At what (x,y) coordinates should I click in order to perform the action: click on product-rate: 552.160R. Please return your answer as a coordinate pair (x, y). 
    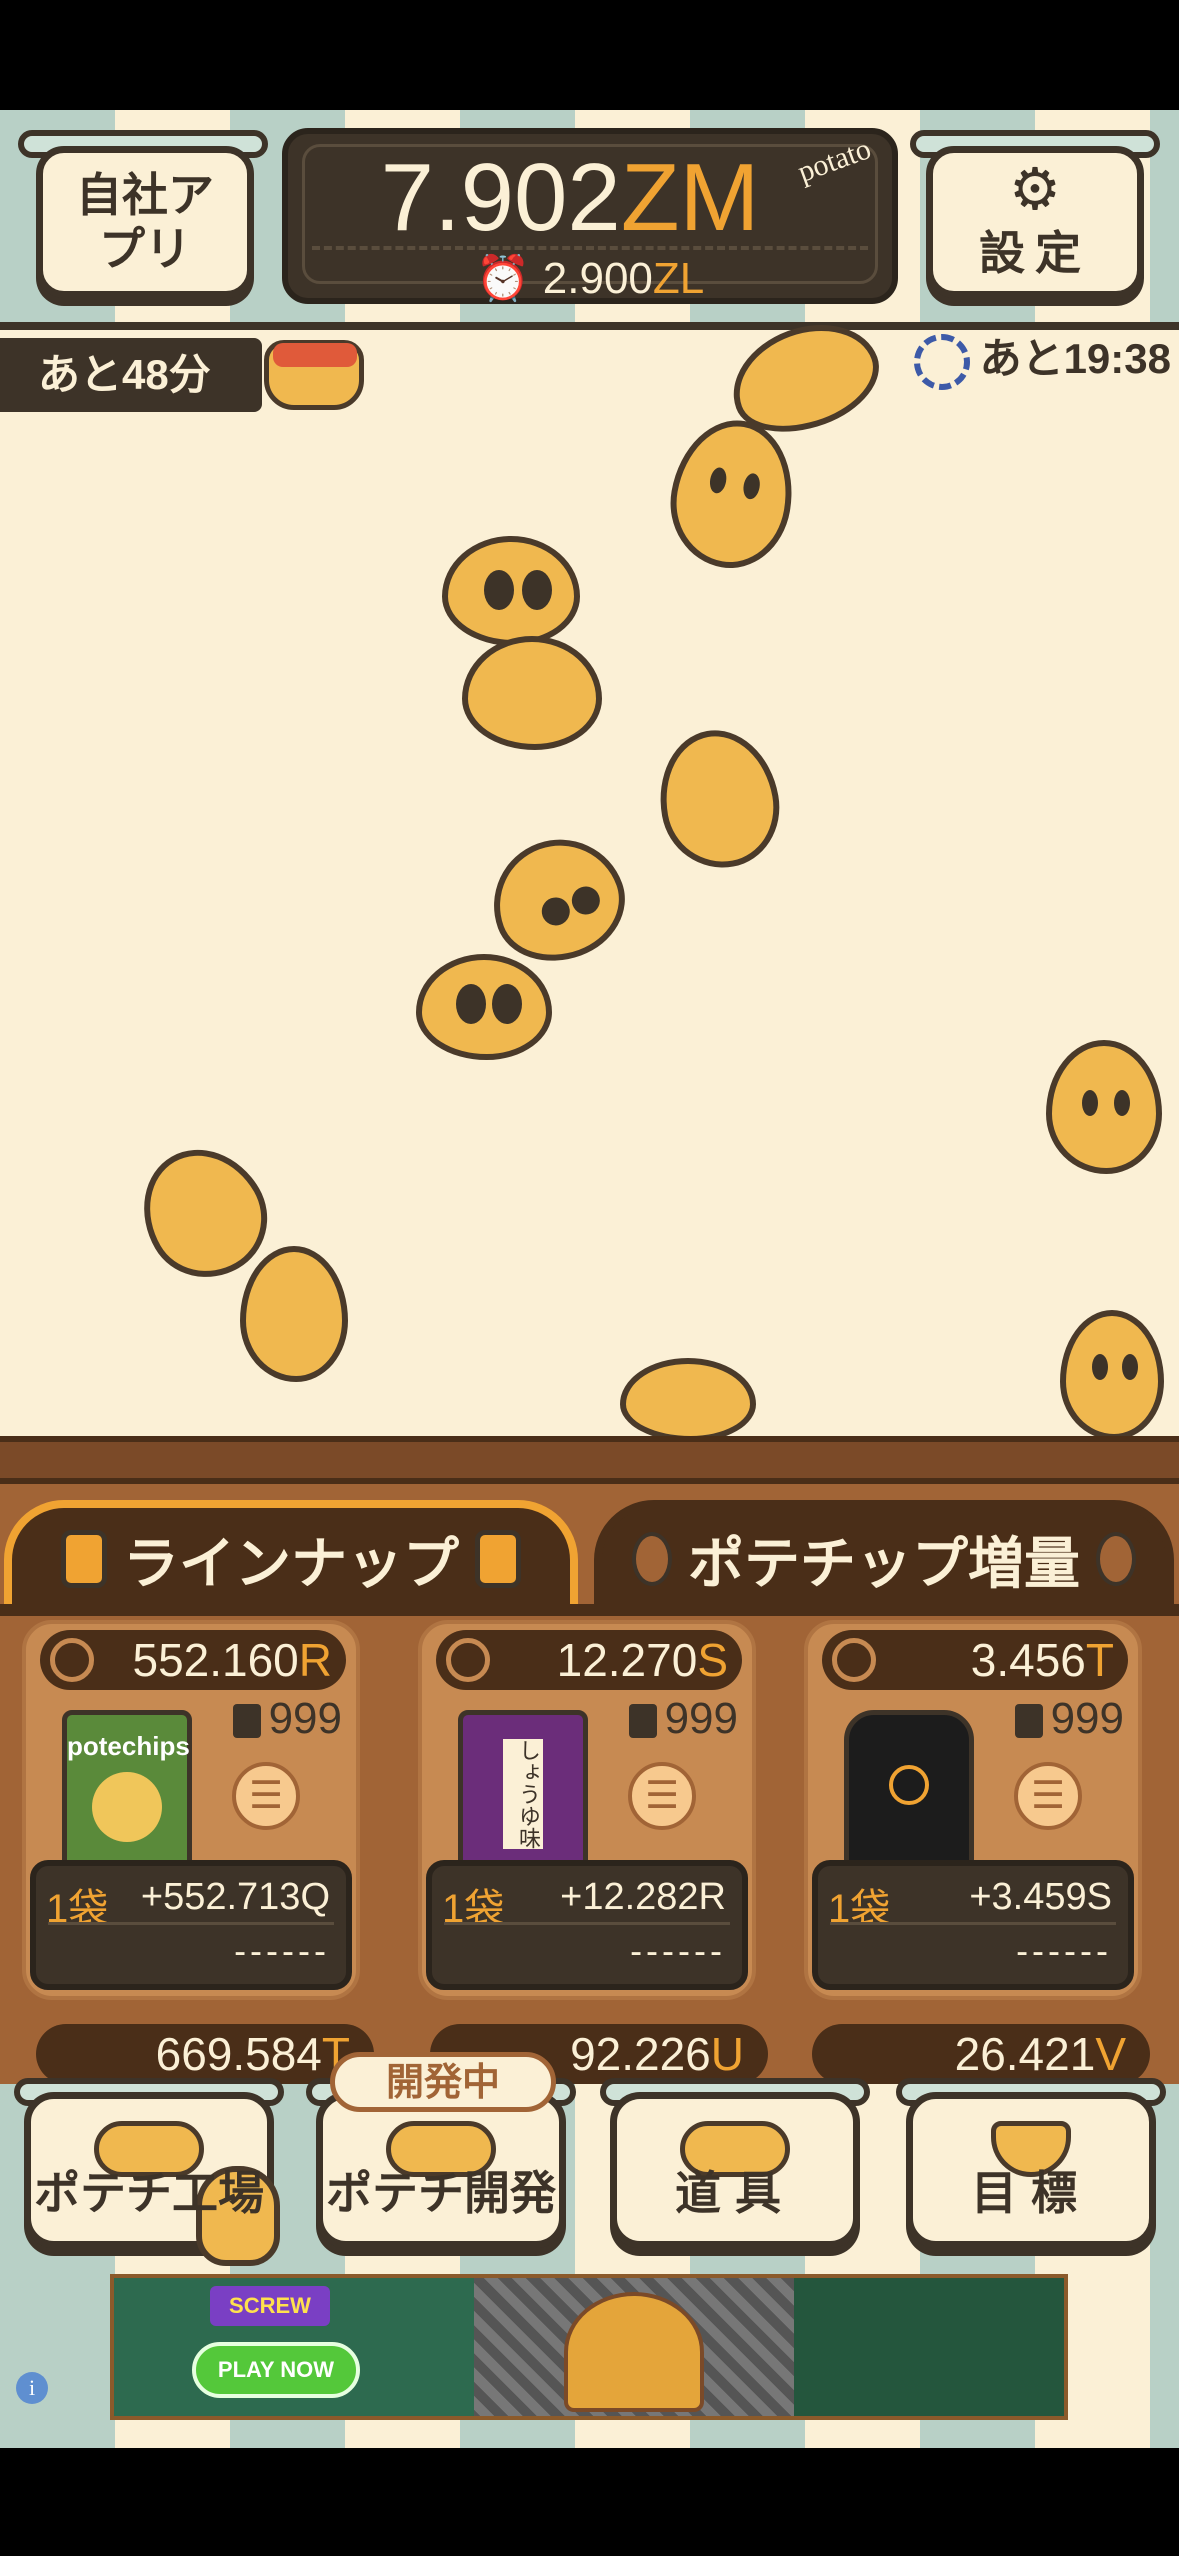
    Looking at the image, I should click on (193, 1660).